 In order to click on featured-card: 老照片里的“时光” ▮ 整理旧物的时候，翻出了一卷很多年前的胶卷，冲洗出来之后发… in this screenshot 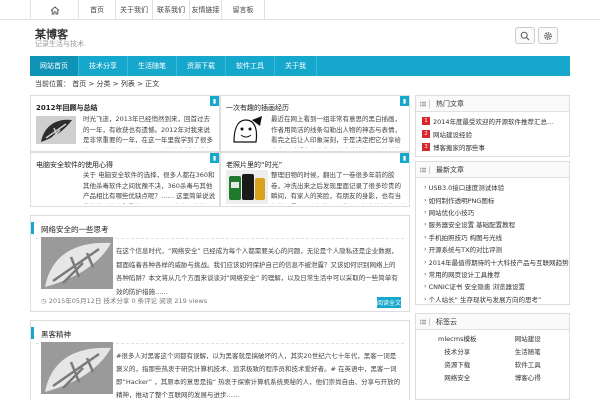, I will do `click(315, 179)`.